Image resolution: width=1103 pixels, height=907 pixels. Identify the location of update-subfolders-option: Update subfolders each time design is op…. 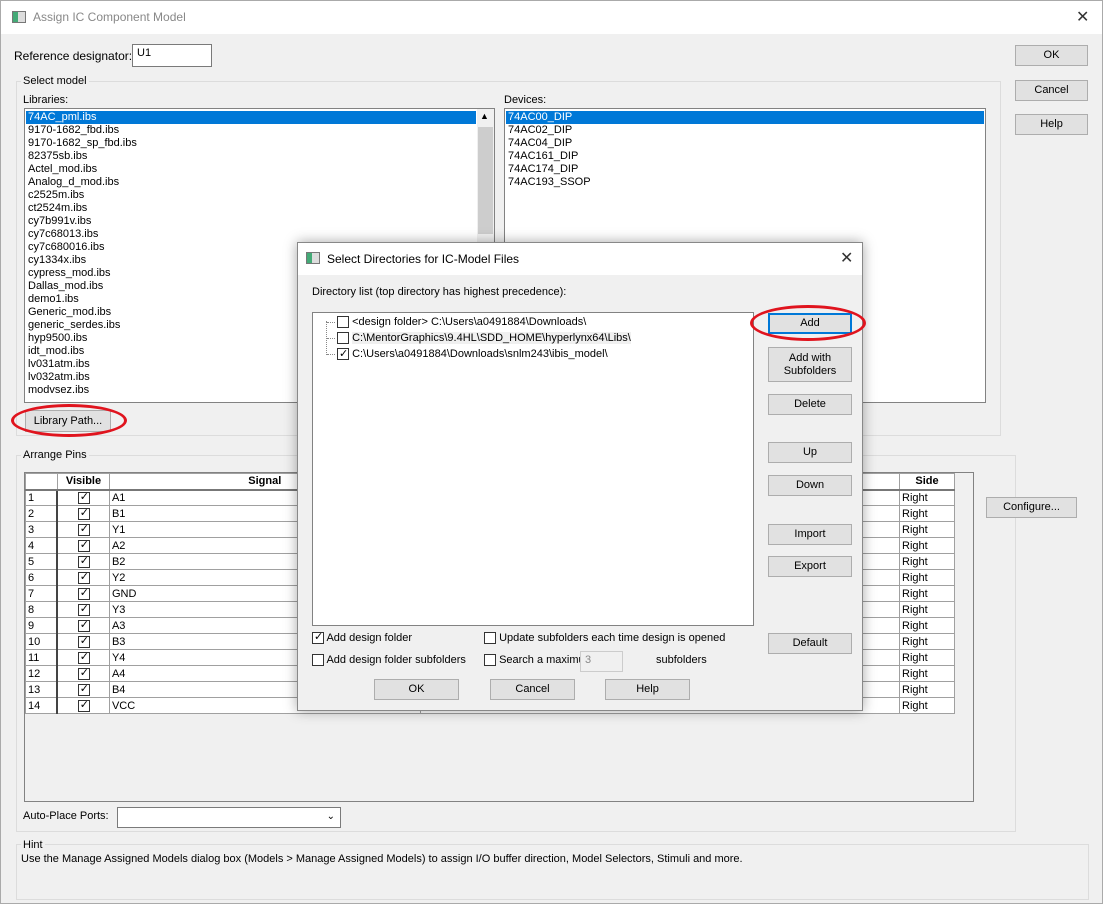
(604, 638).